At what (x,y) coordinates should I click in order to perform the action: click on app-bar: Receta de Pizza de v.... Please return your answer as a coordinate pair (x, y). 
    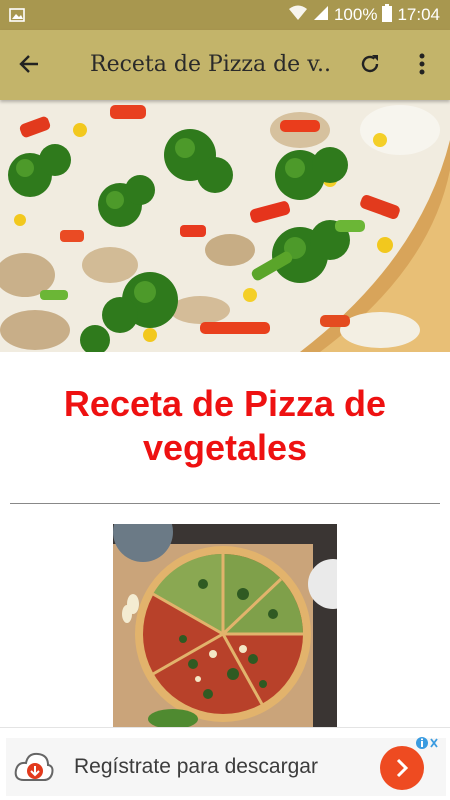
    Looking at the image, I should click on (225, 65).